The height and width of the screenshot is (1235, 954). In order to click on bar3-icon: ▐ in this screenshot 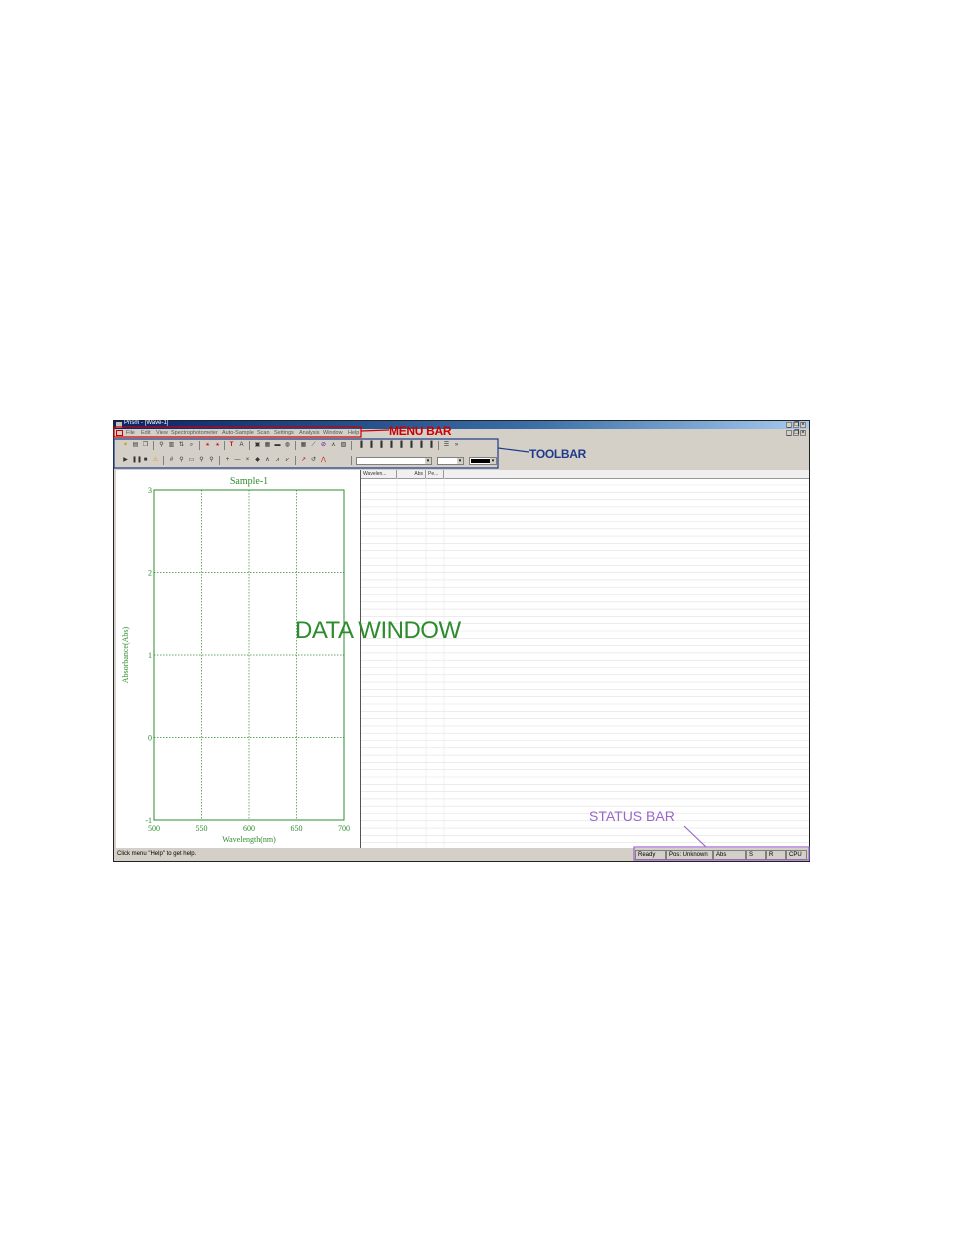, I will do `click(380, 445)`.